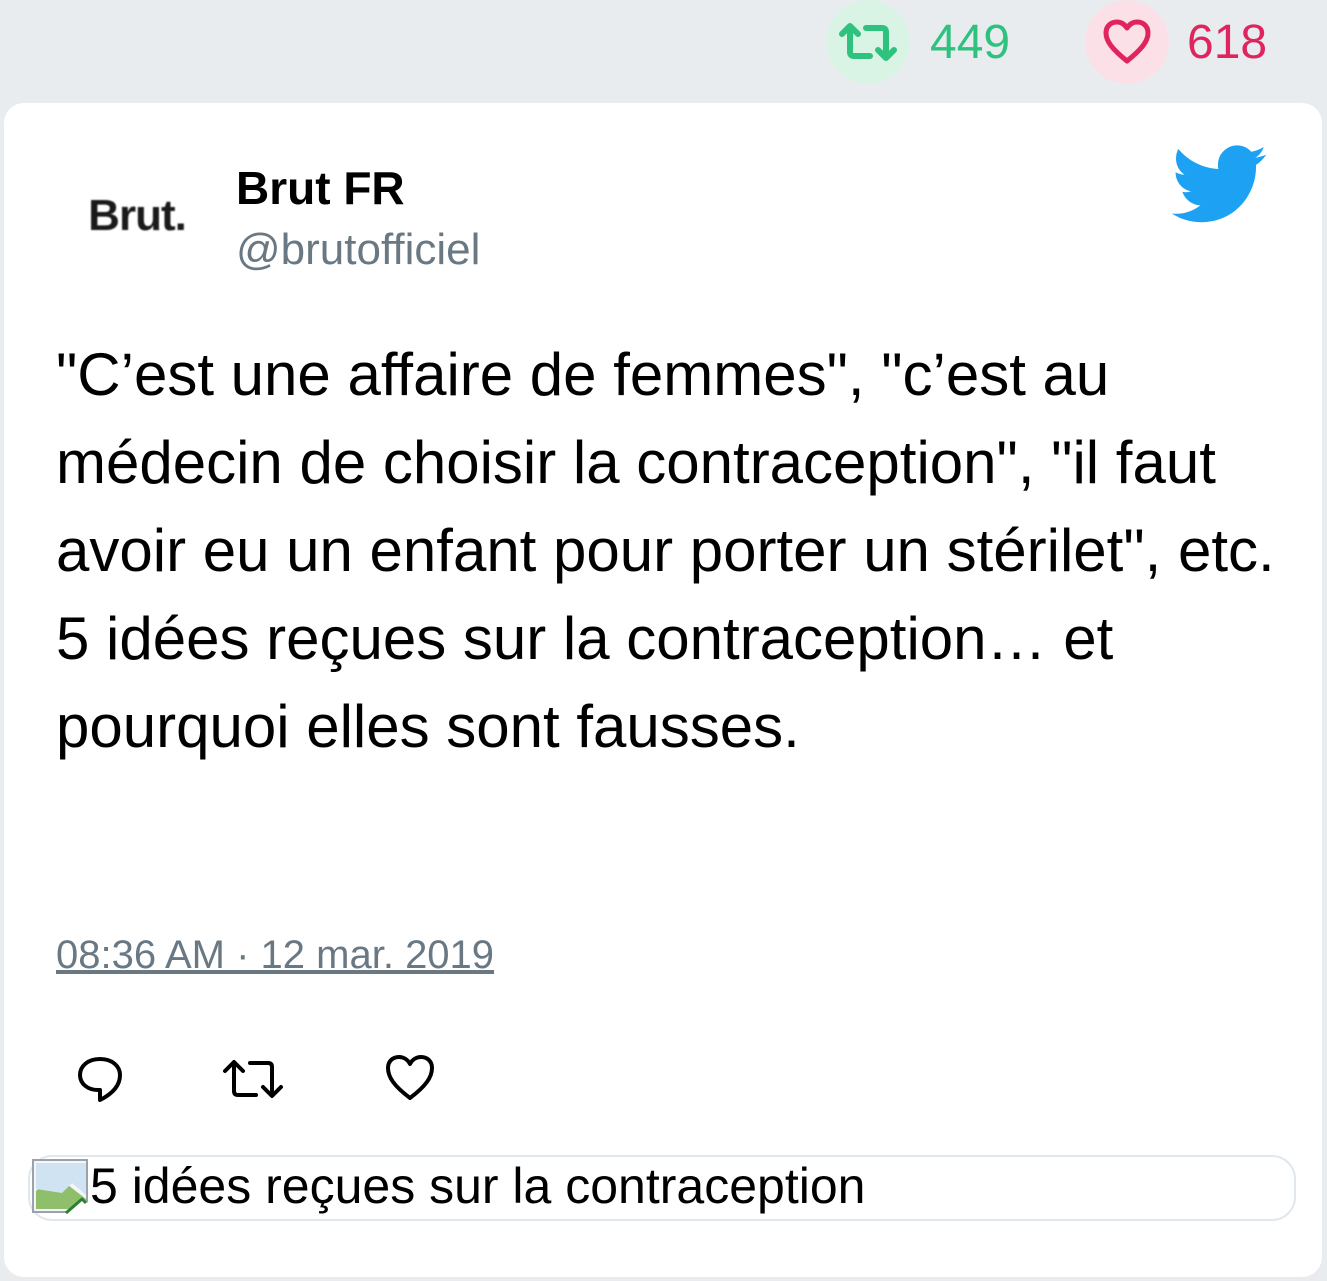 This screenshot has width=1327, height=1281. I want to click on author-handle: @brutofficiel, so click(358, 250).